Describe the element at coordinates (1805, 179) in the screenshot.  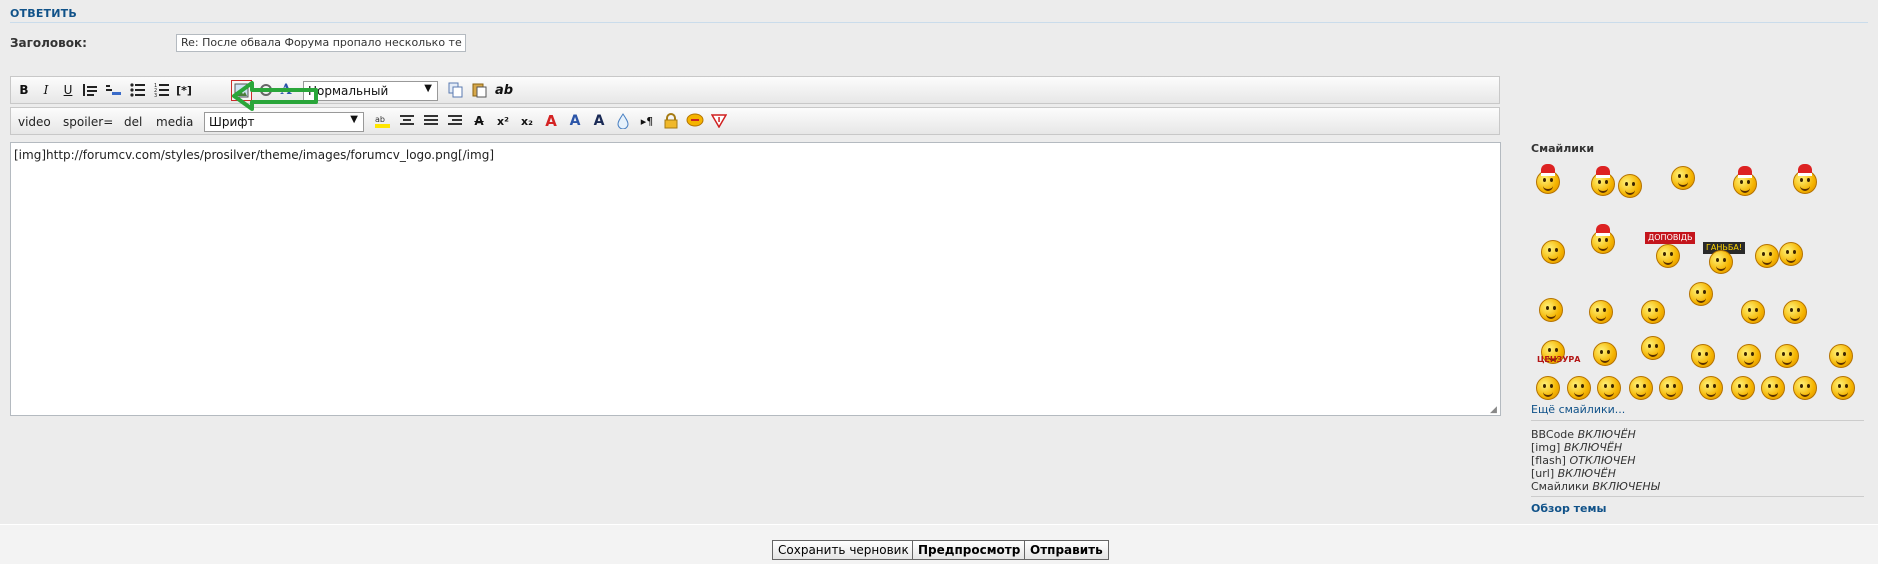
I see `smiley-santa-3-icon` at that location.